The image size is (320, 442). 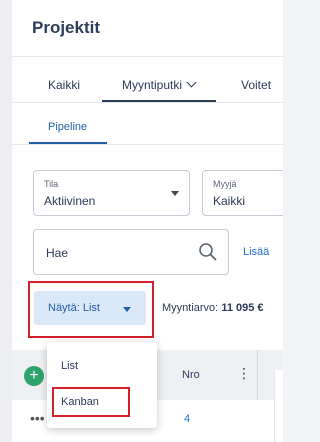 What do you see at coordinates (256, 252) in the screenshot?
I see `more-filters-link: Lisää` at bounding box center [256, 252].